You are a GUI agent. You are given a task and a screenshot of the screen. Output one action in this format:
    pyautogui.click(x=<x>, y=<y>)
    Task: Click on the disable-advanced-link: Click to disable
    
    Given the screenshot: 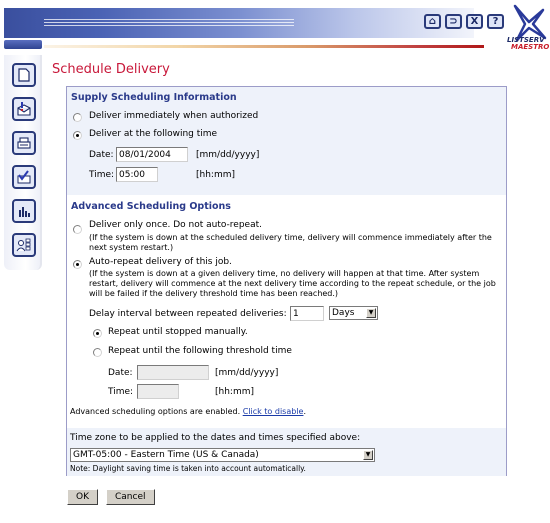 What is the action you would take?
    pyautogui.click(x=273, y=411)
    